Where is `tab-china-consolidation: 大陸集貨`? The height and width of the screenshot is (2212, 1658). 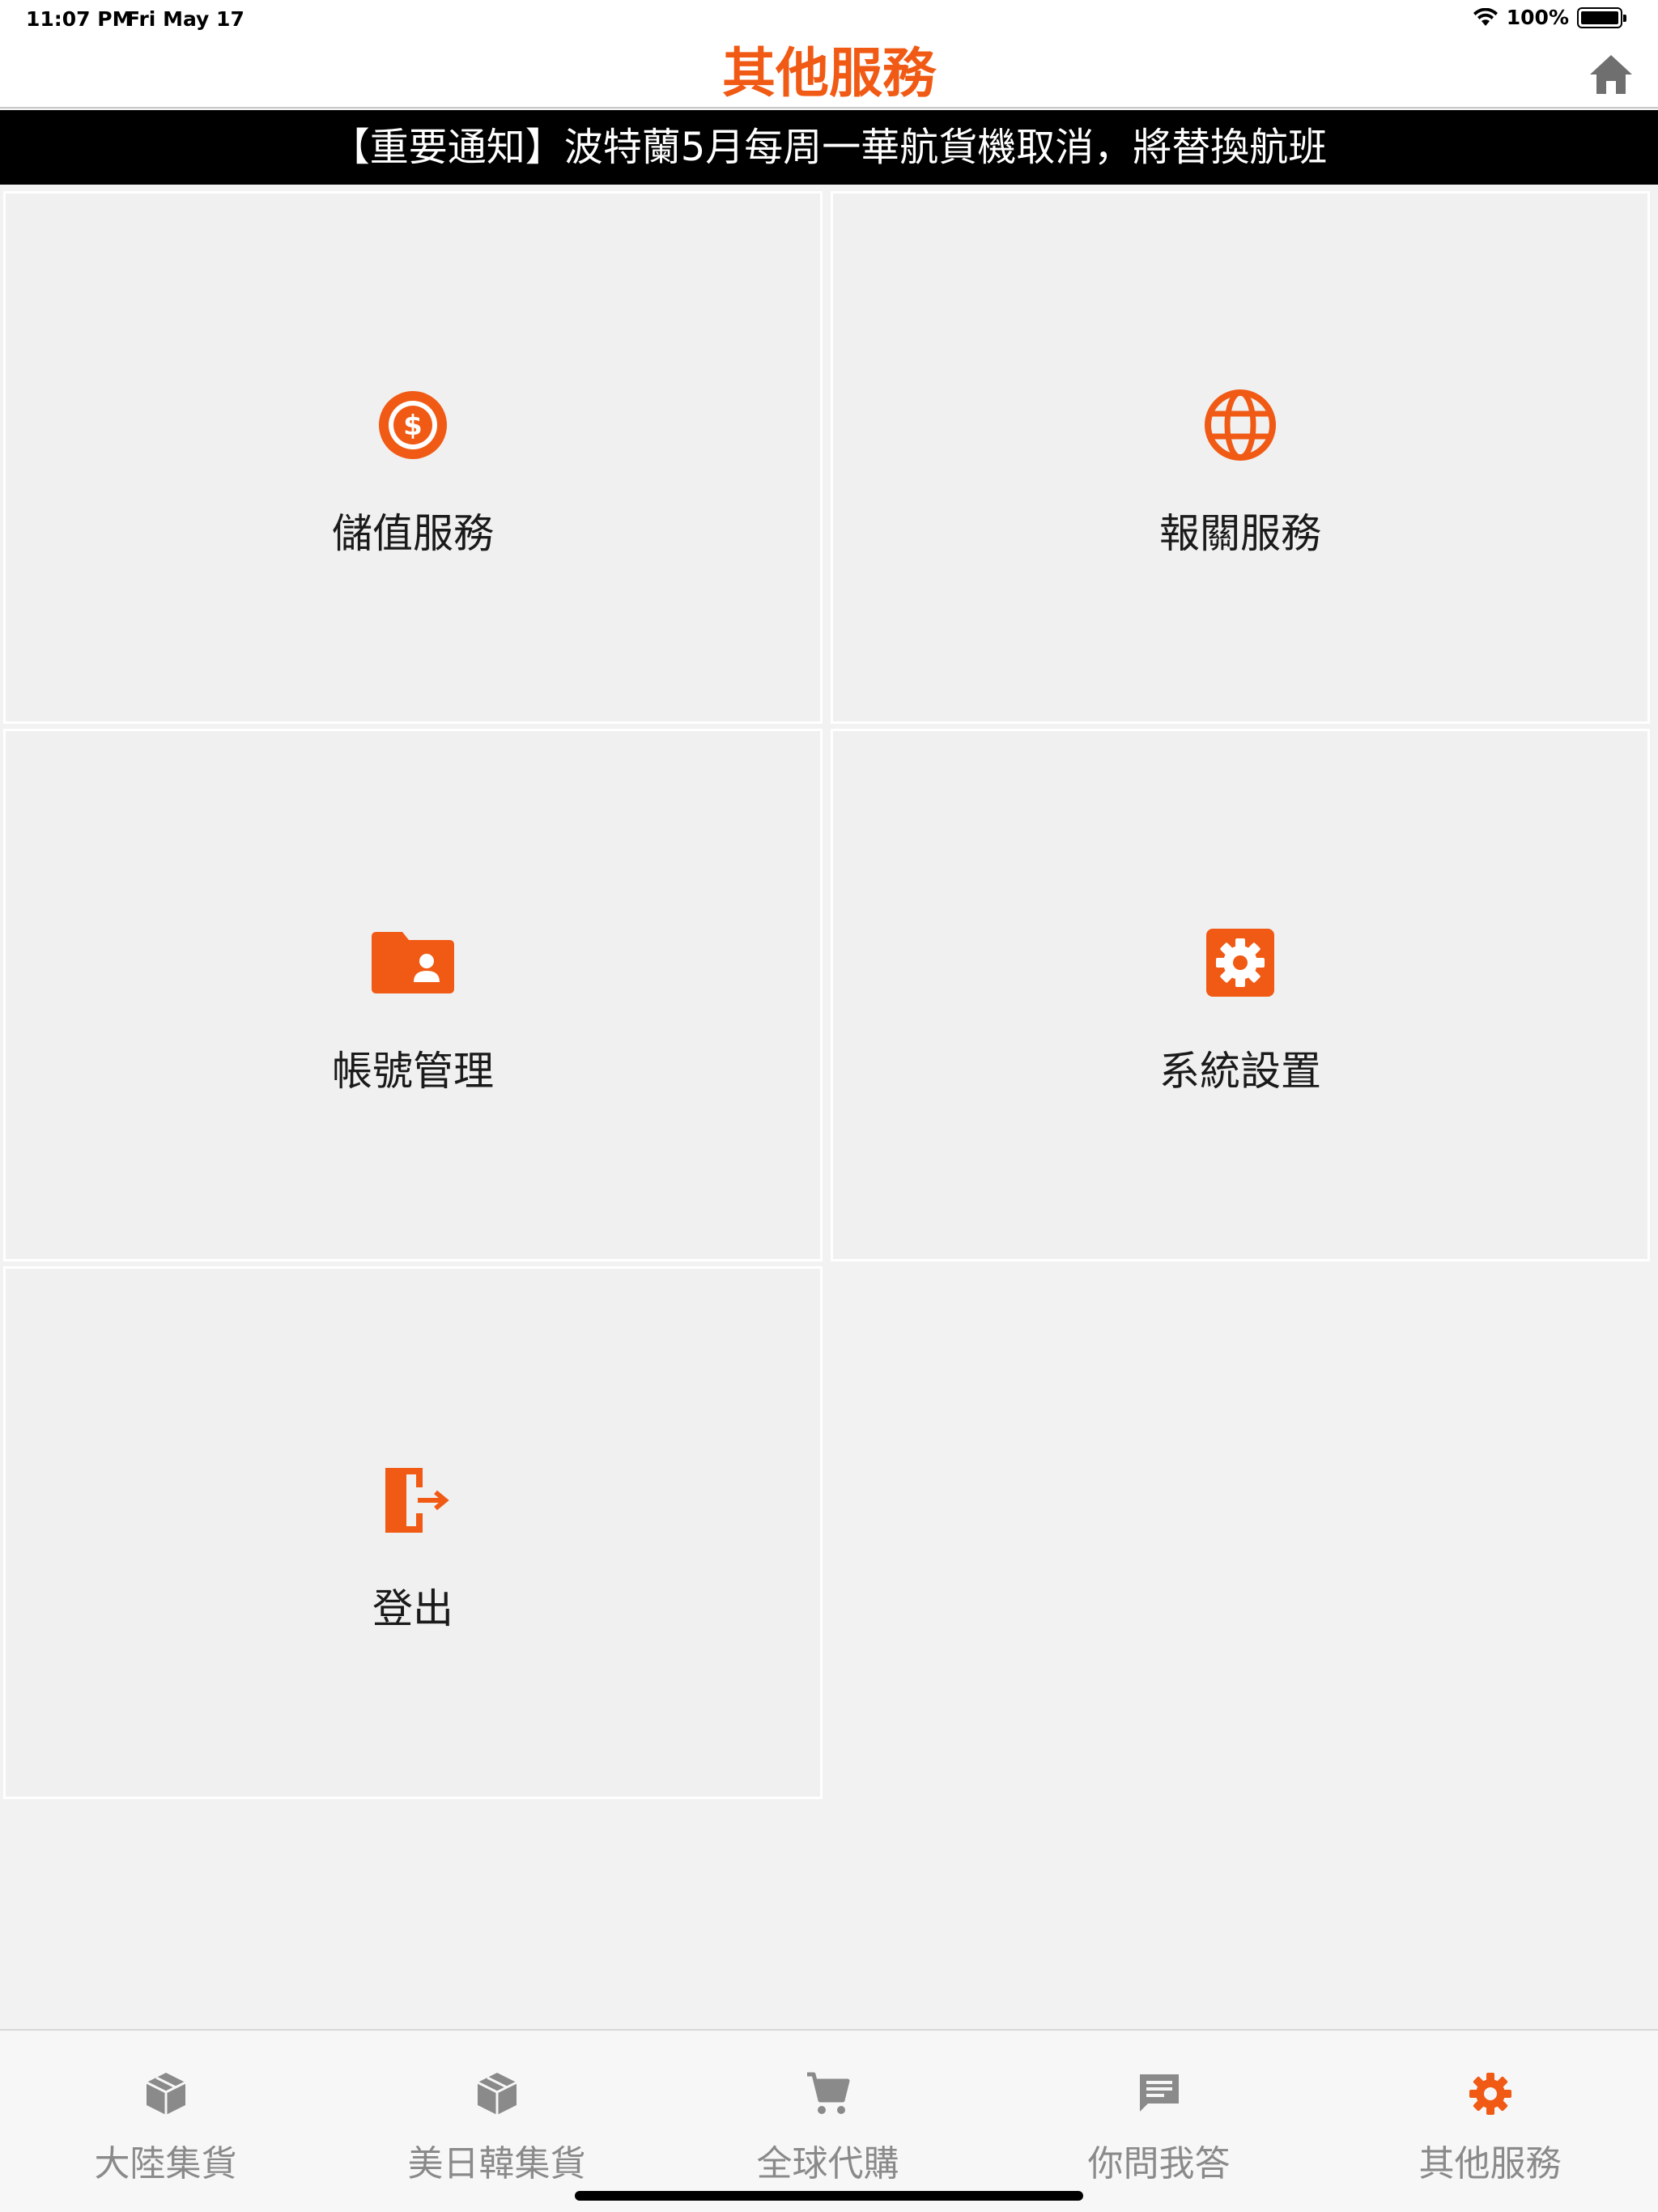
tab-china-consolidation: 大陸集貨 is located at coordinates (165, 2108).